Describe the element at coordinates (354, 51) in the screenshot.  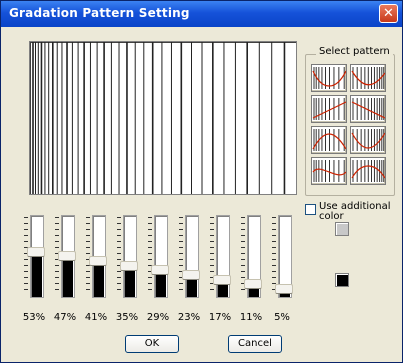
I see `select-pattern-label: Select pattern` at that location.